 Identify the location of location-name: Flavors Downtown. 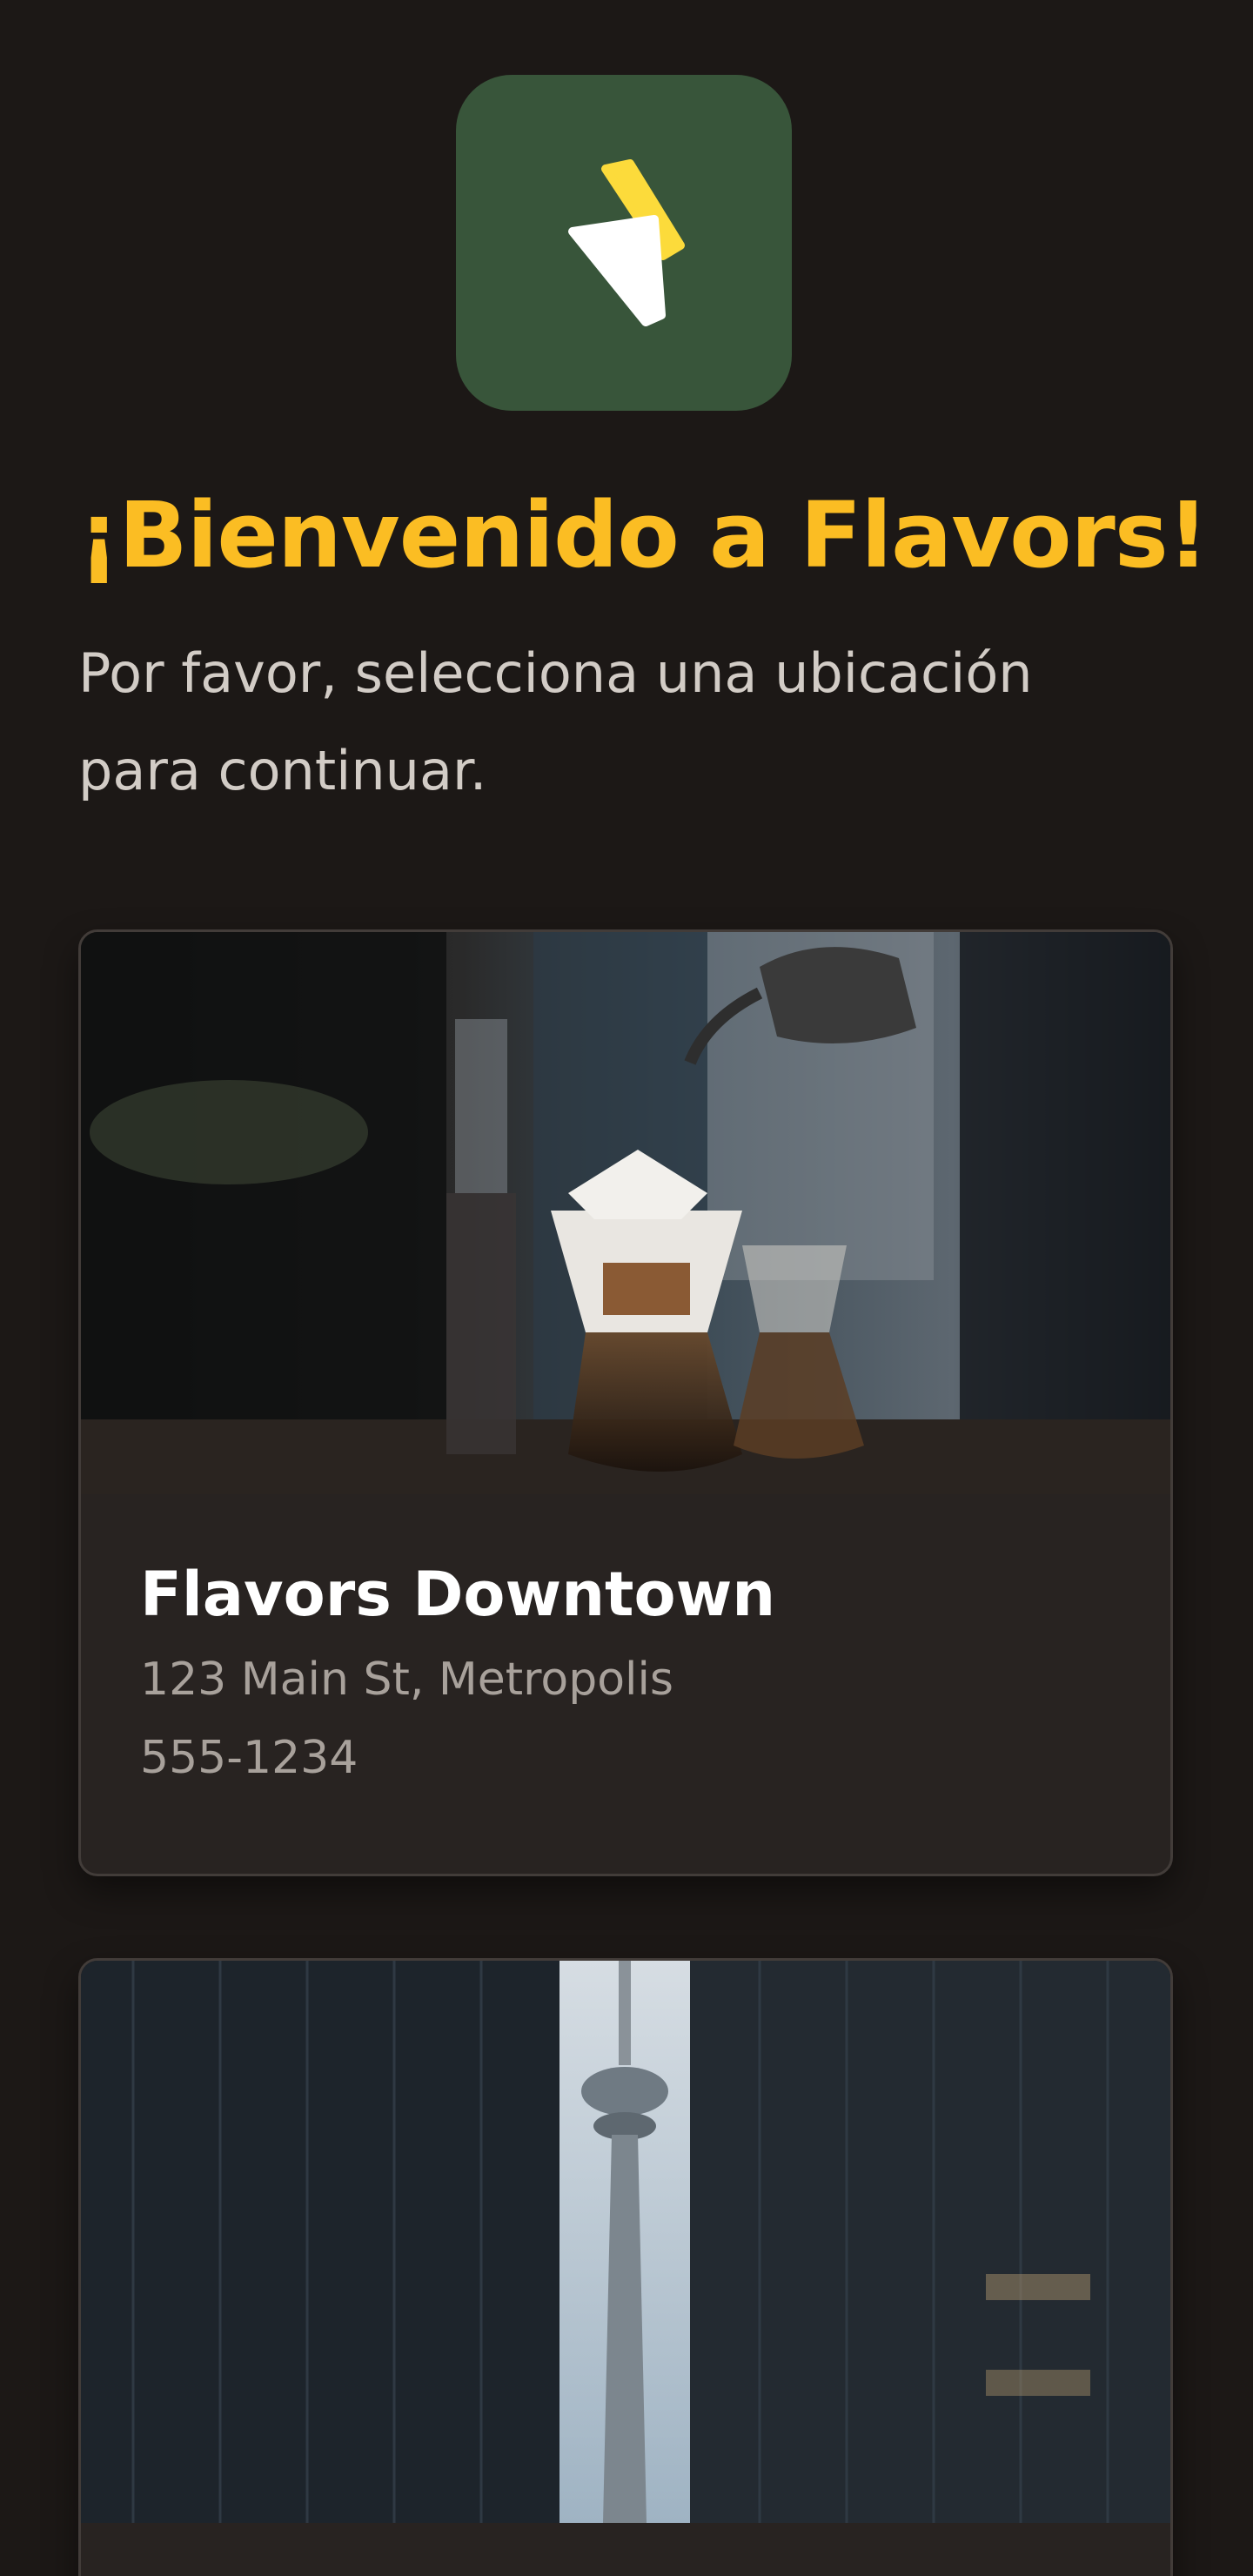
(458, 1594).